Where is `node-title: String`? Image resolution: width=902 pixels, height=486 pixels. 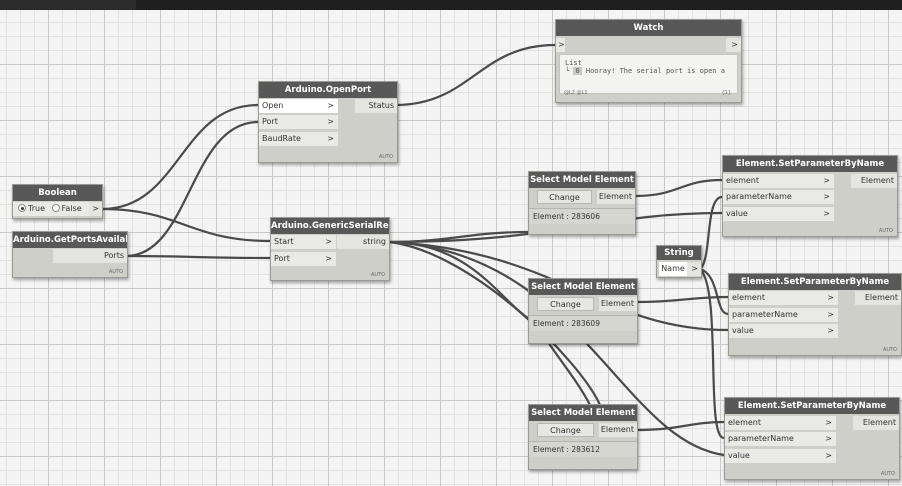
node-title: String is located at coordinates (679, 253).